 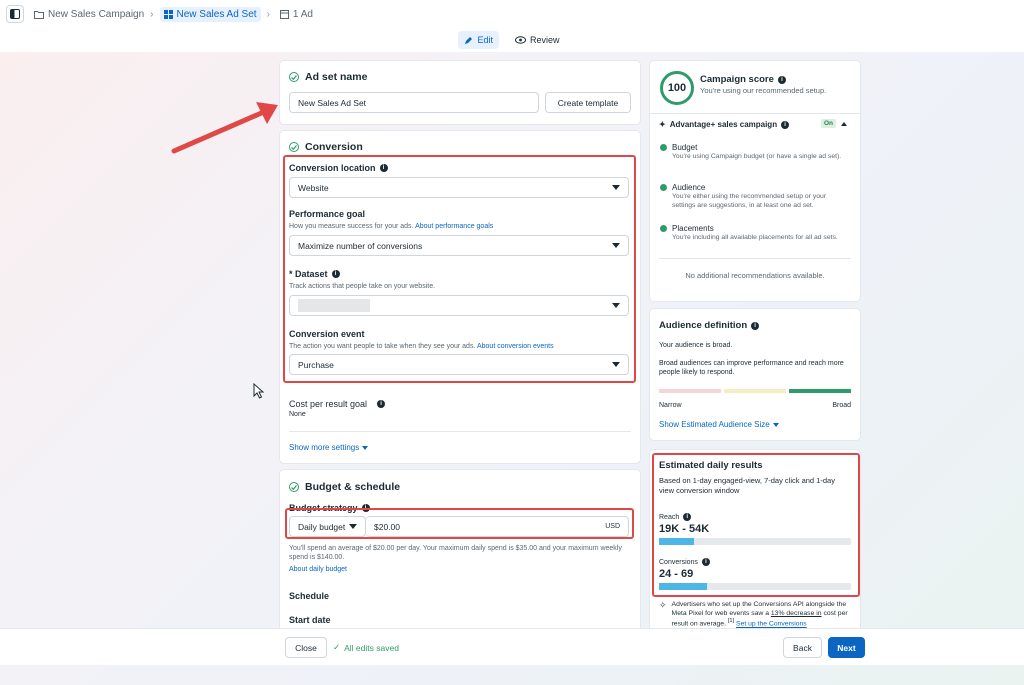 I want to click on back-button: Back, so click(x=802, y=647).